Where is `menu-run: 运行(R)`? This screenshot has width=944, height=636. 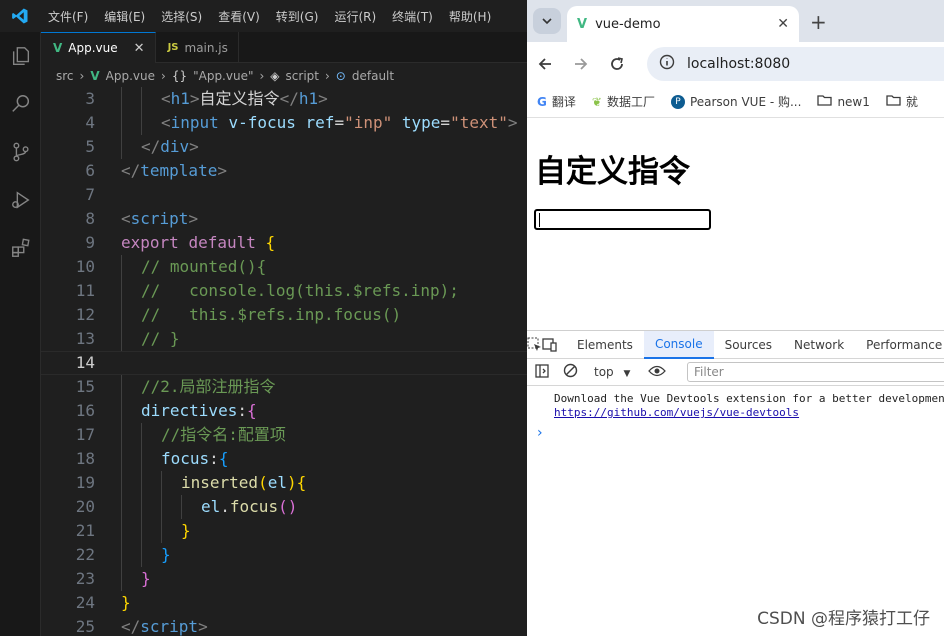
menu-run: 运行(R) is located at coordinates (355, 16).